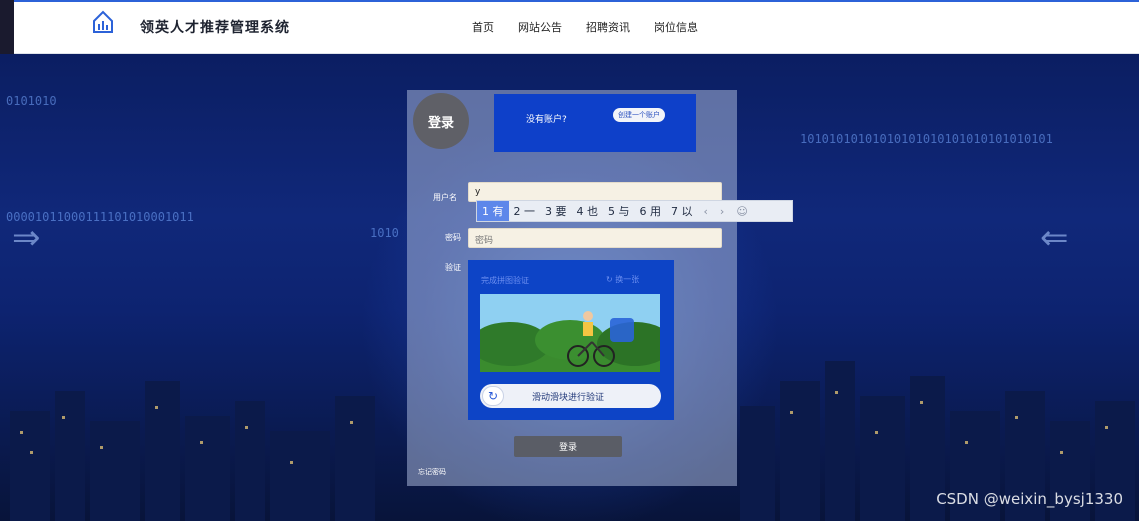 This screenshot has height=521, width=1139. Describe the element at coordinates (595, 123) in the screenshot. I see `signup-panel` at that location.